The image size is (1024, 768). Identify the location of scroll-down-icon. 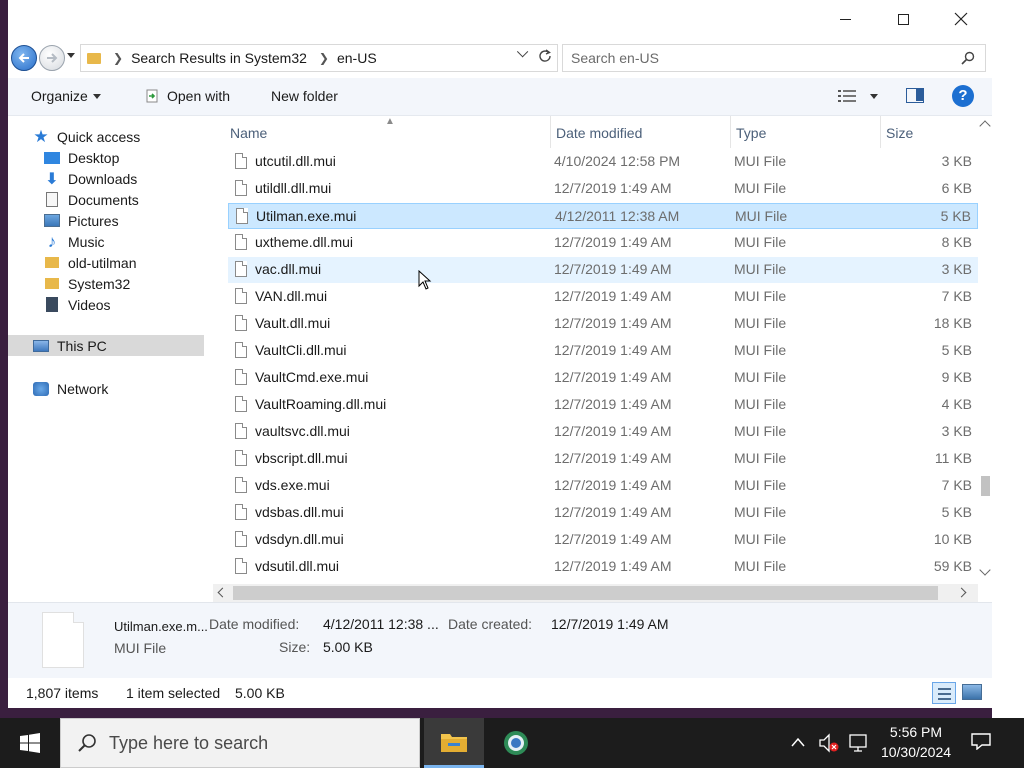
(985, 570).